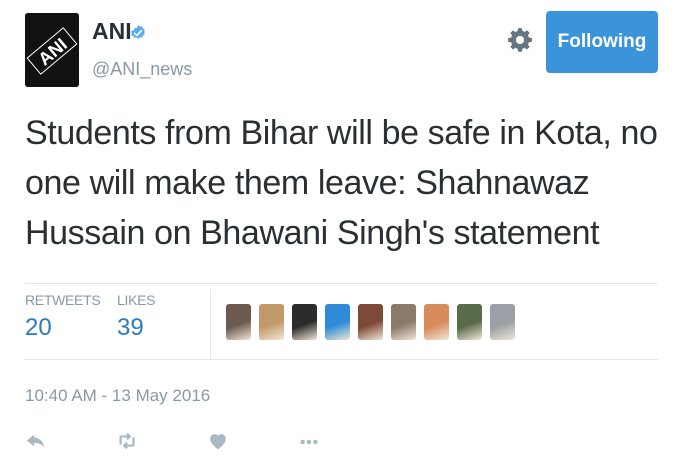  I want to click on more-icon, so click(309, 441).